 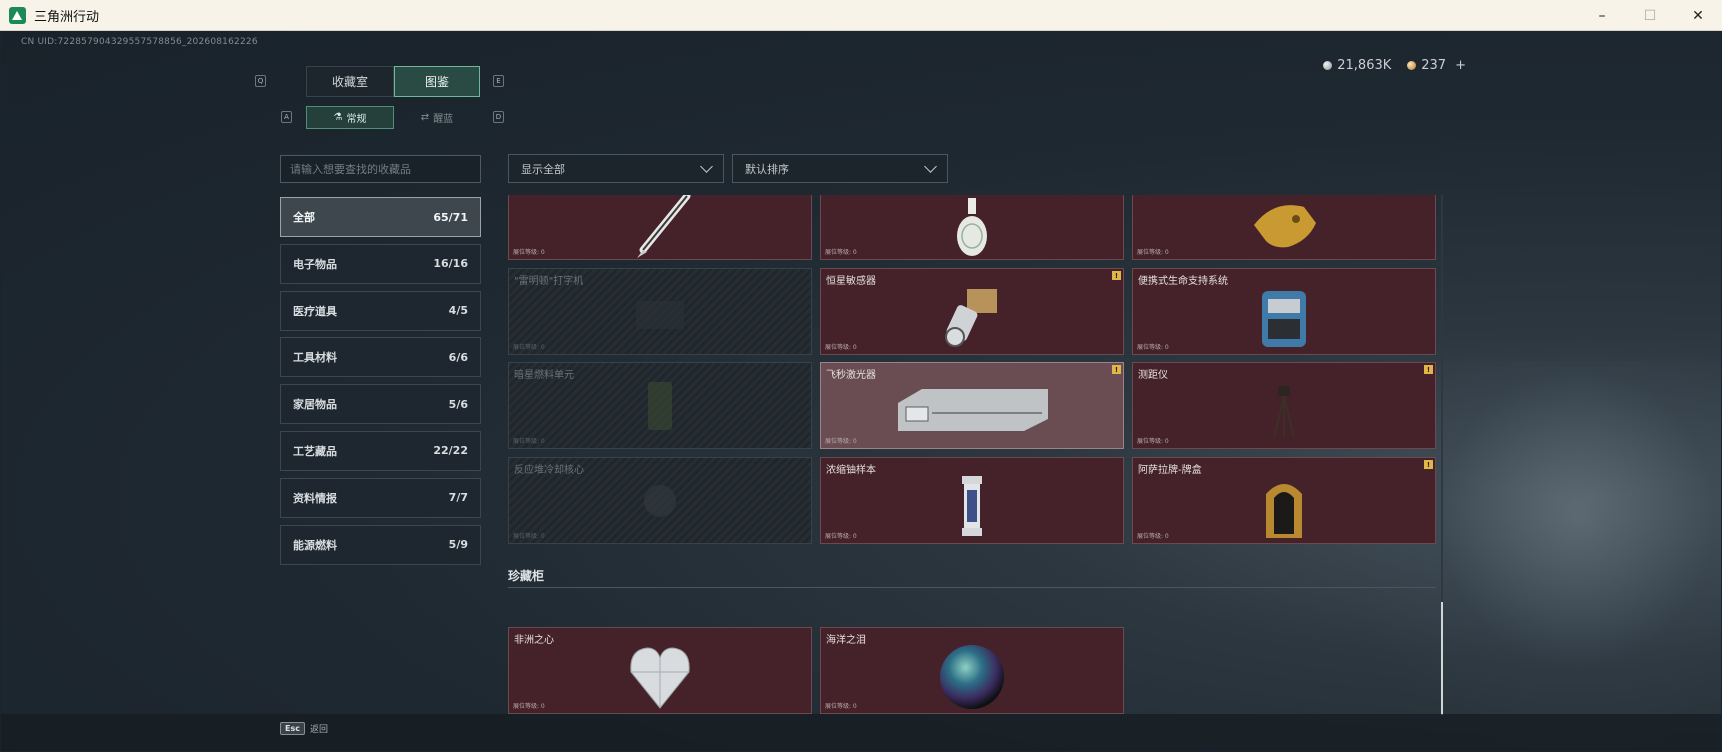 I want to click on item-name: 恒星敏感器, so click(x=851, y=281).